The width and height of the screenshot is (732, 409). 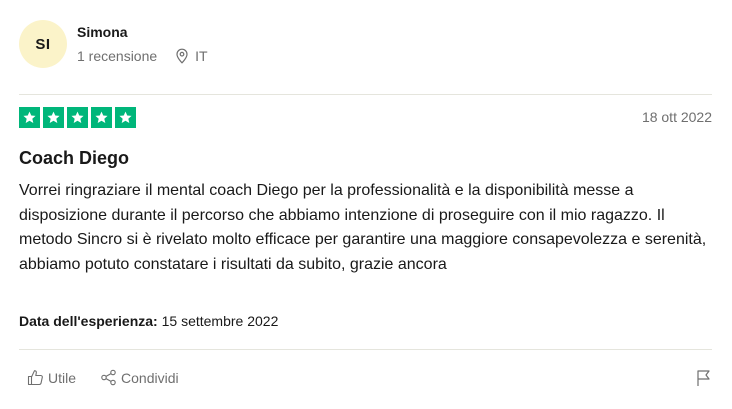 What do you see at coordinates (88, 321) in the screenshot?
I see `experience-date-label: Data dell'esperienza:` at bounding box center [88, 321].